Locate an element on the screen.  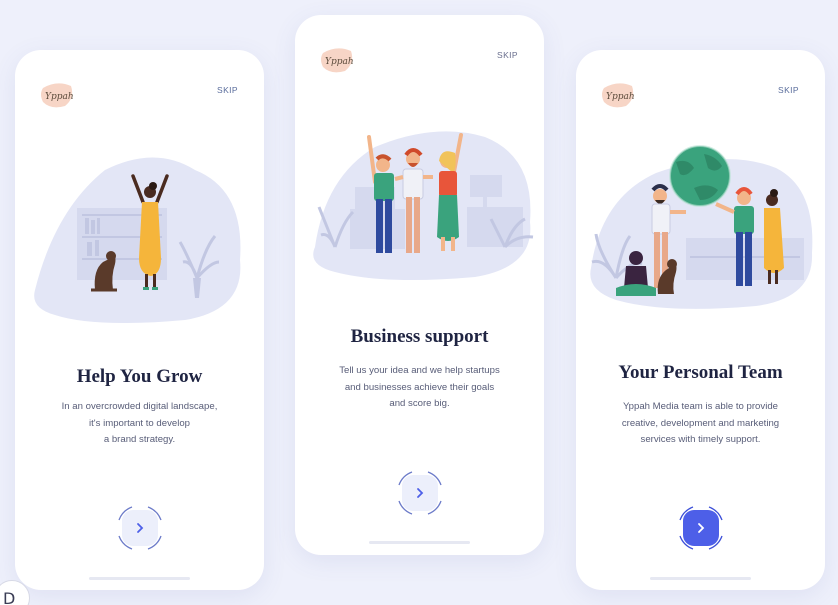
description-line: creative, development and marketing is located at coordinates (700, 423).